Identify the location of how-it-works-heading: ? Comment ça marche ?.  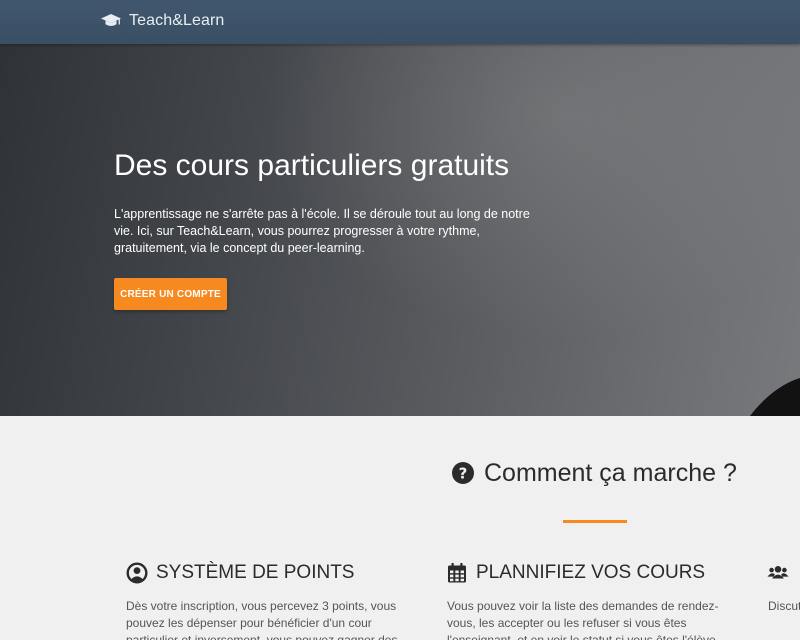
(594, 473).